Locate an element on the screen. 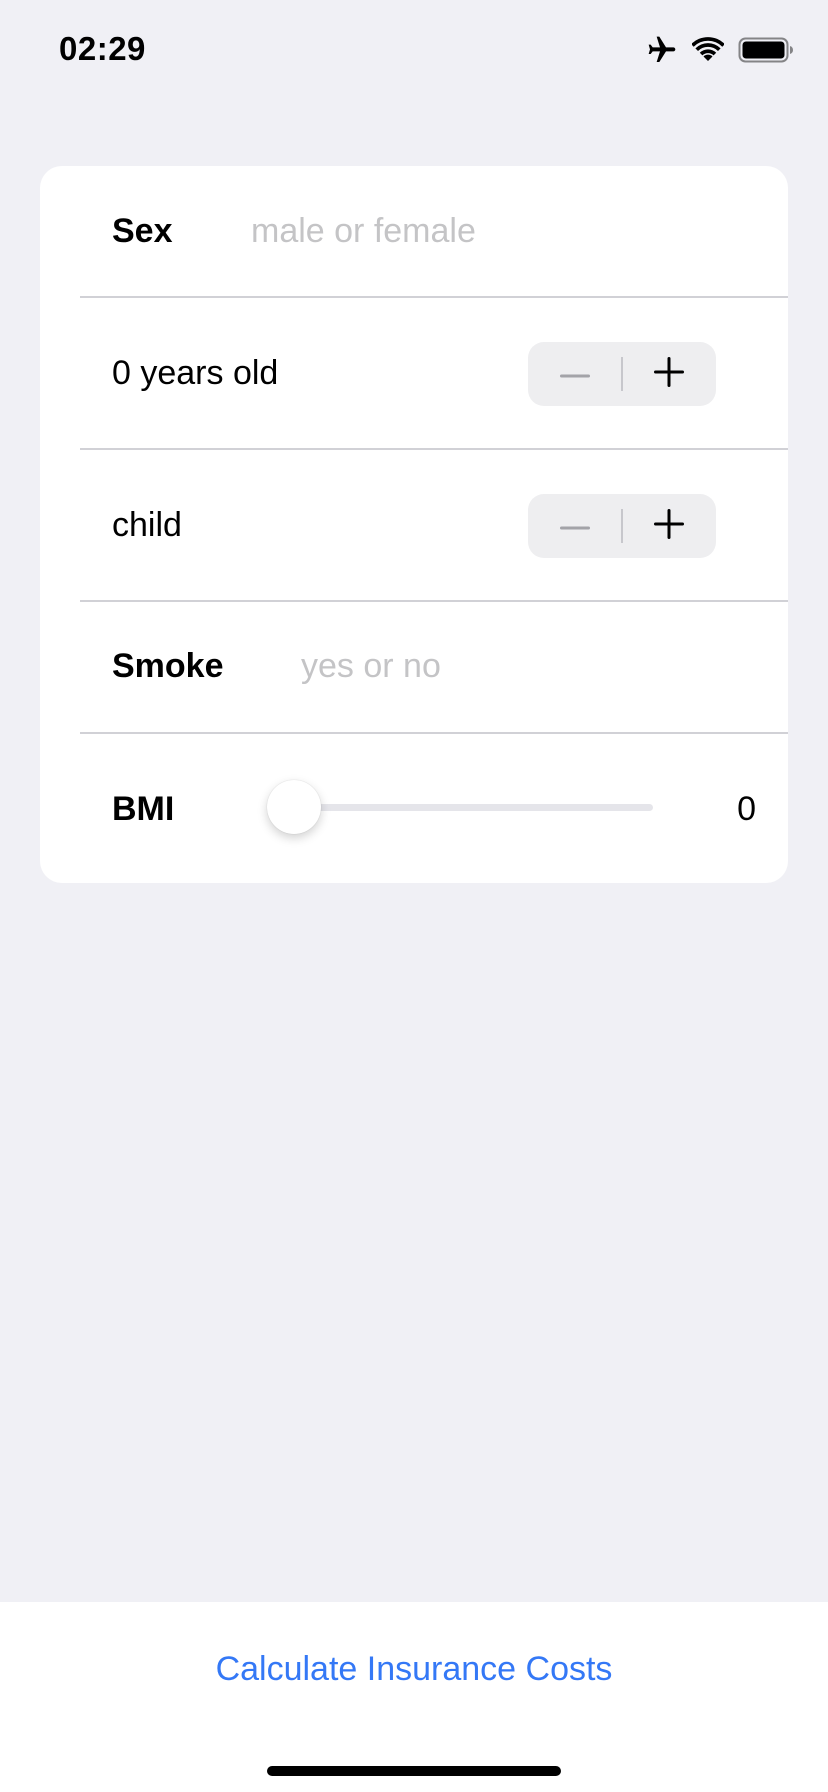 This screenshot has height=1792, width=828. status-time: 02:29 is located at coordinates (102, 48).